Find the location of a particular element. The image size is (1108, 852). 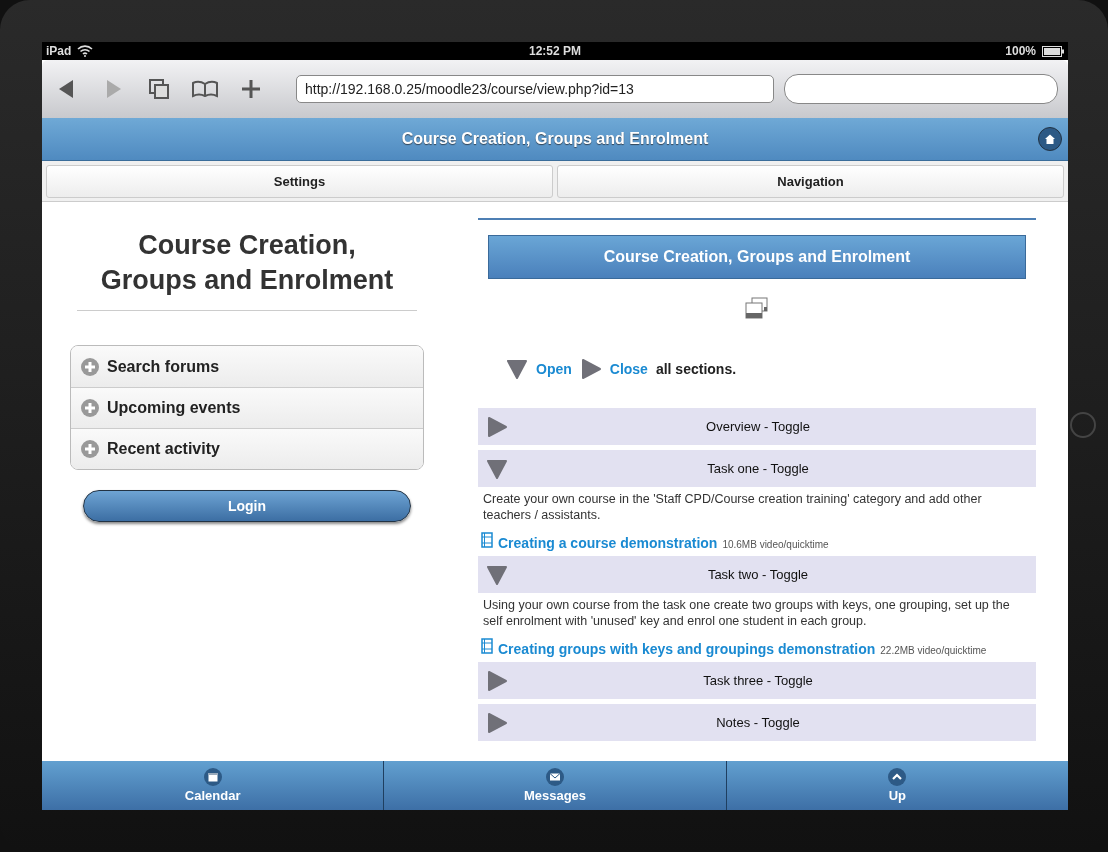

device-name: iPad is located at coordinates (59, 51).